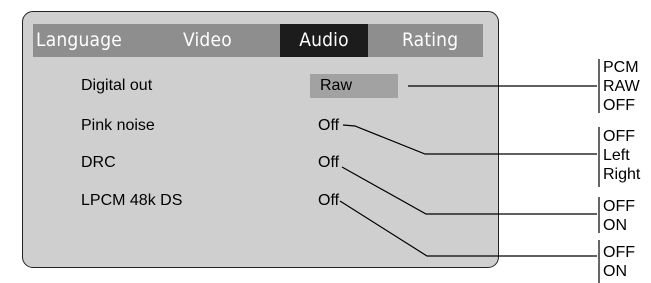 This screenshot has width=651, height=283. What do you see at coordinates (622, 174) in the screenshot?
I see `option-item: Right` at bounding box center [622, 174].